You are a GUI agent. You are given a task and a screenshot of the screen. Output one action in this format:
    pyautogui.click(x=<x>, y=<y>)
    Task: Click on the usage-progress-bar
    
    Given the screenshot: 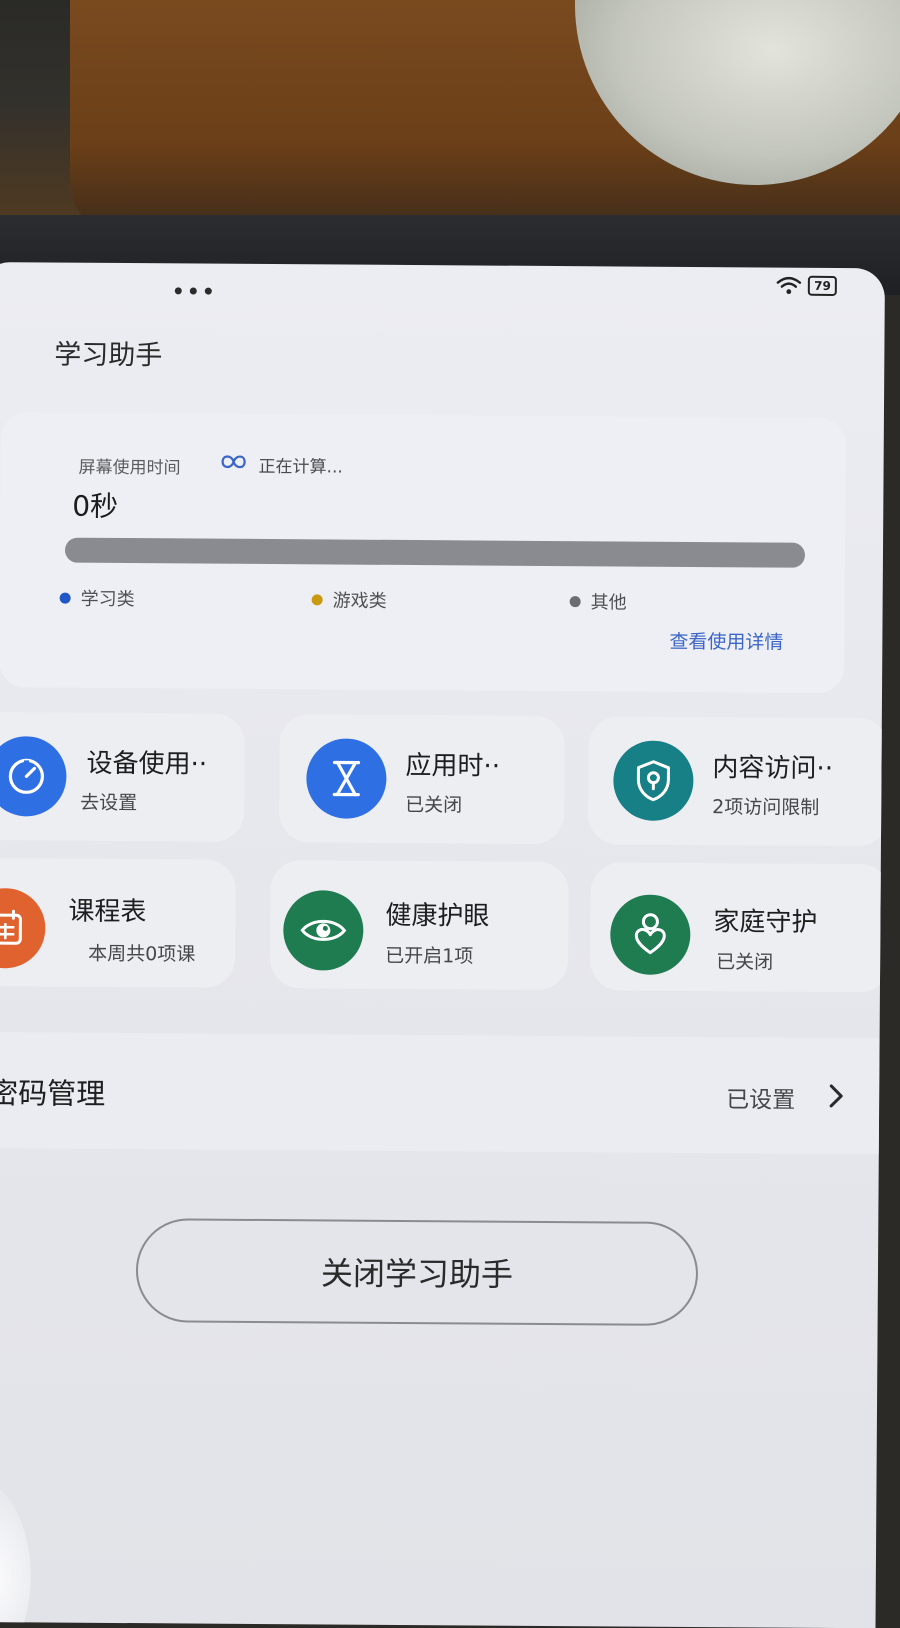 What is the action you would take?
    pyautogui.click(x=435, y=553)
    